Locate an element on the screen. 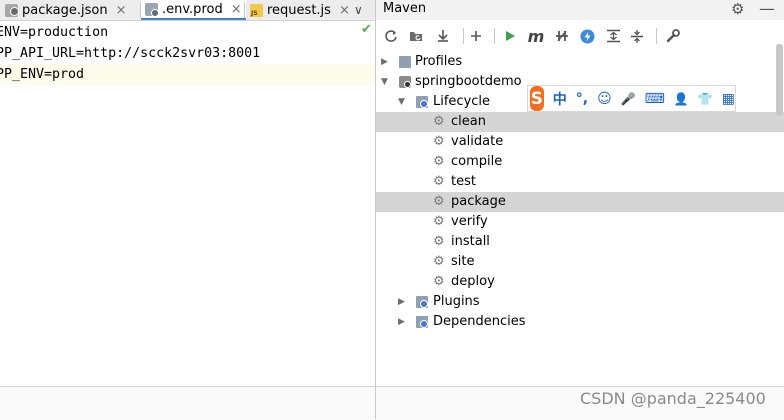  toggle-offline-icon is located at coordinates (562, 36).